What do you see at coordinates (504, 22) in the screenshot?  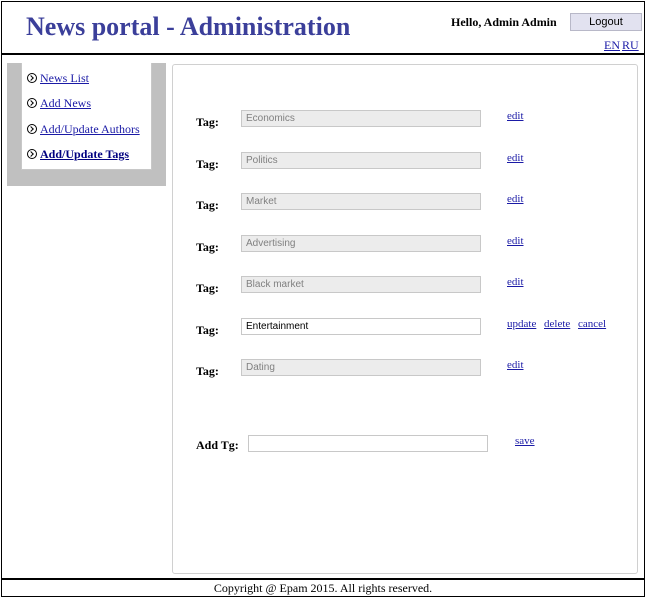 I see `user-greeting: Hello, Admin Admin` at bounding box center [504, 22].